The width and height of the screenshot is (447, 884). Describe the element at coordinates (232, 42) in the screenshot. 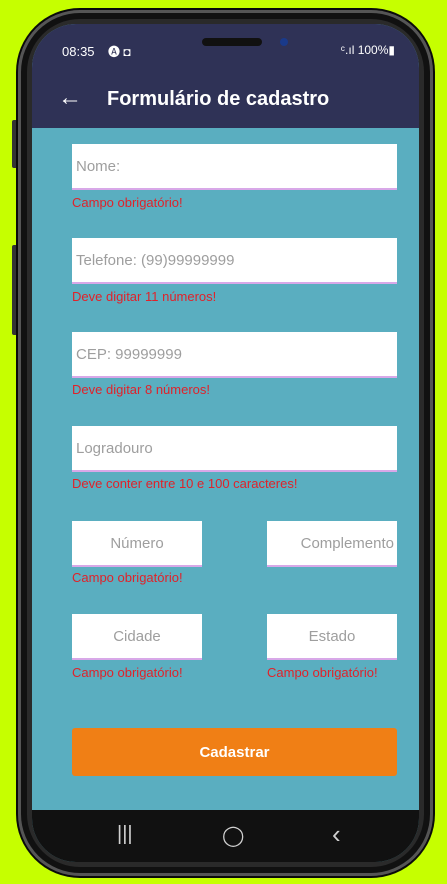

I see `speaker-grille` at that location.